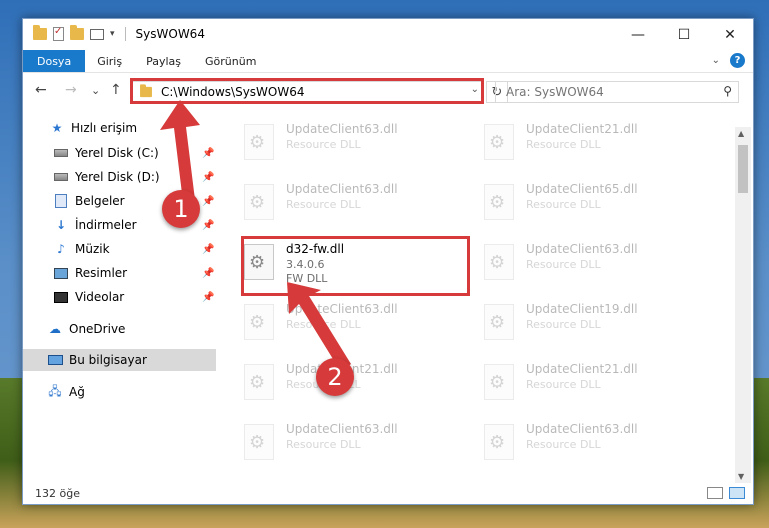  What do you see at coordinates (716, 60) in the screenshot?
I see `expand-ribbon-icon: ⌄` at bounding box center [716, 60].